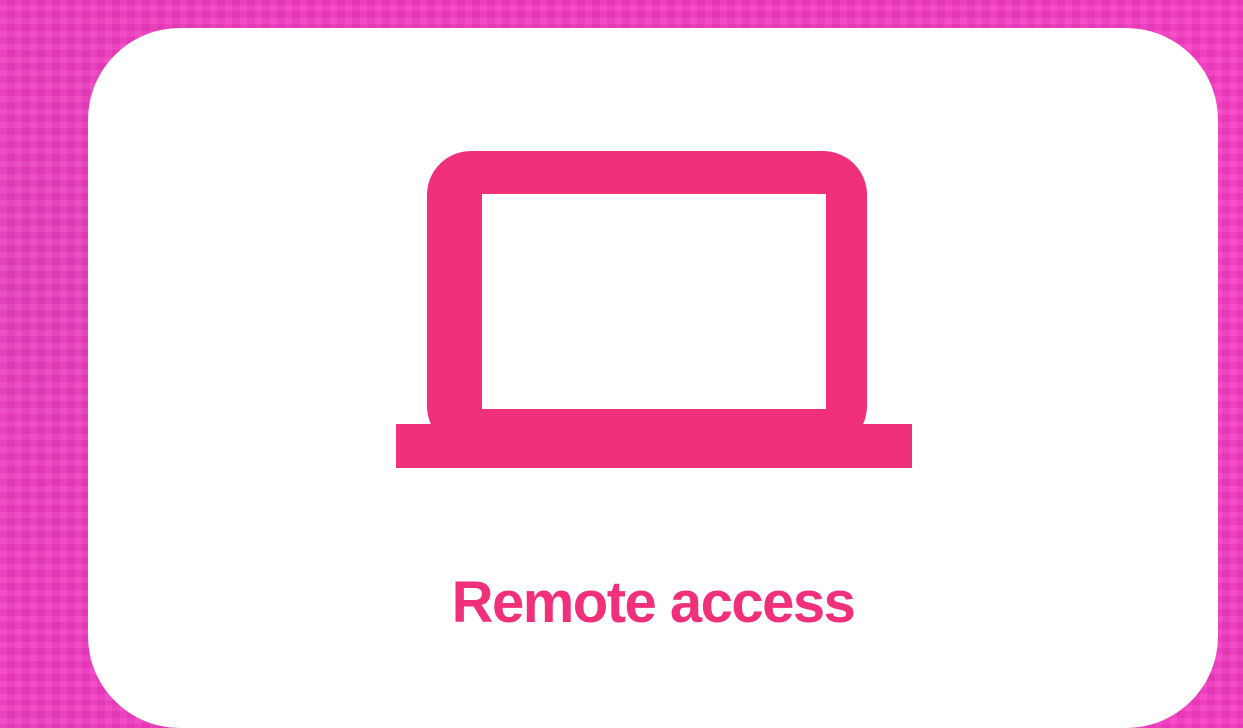 This screenshot has width=1243, height=728. Describe the element at coordinates (653, 602) in the screenshot. I see `tile-label: Remote access` at that location.